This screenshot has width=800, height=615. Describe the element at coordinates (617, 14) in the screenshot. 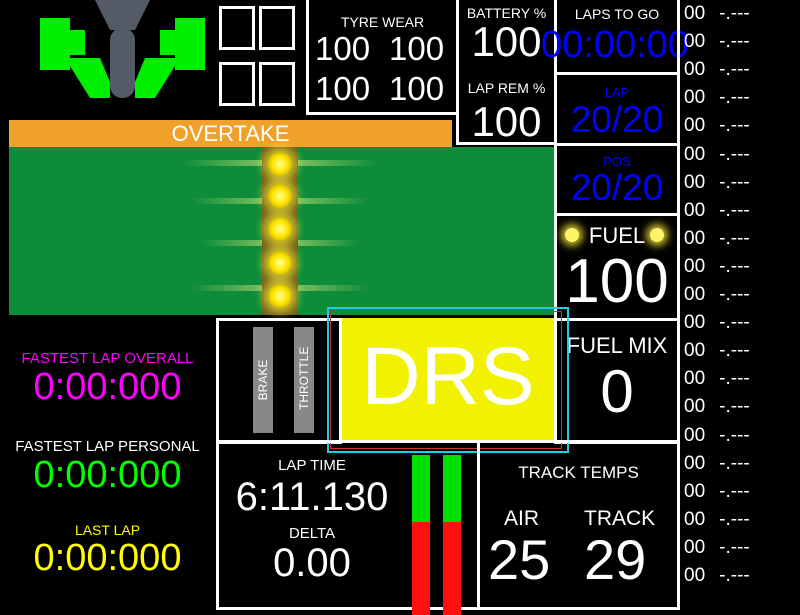

I see `laps-to-go-label: LAPS TO GO` at that location.